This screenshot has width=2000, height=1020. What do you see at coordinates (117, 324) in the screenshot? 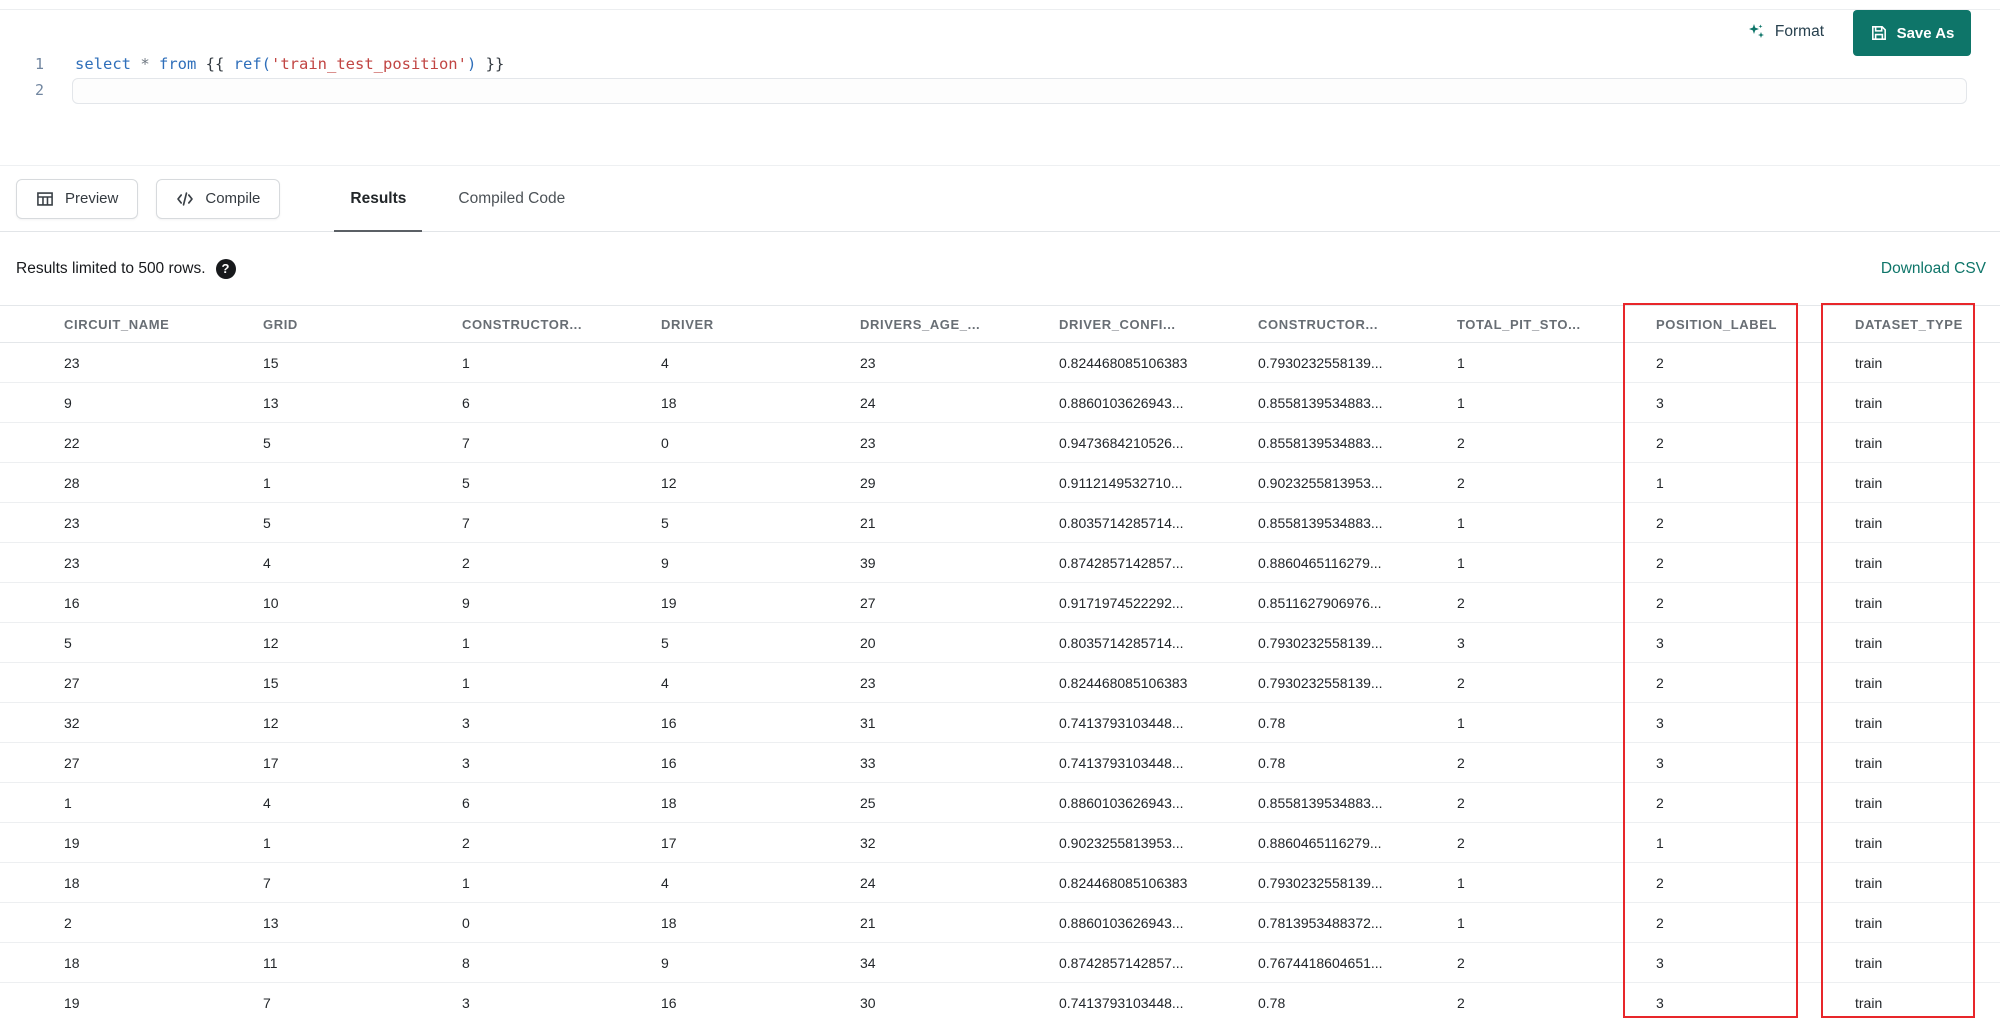
I see `column-header: CIRCUIT_NAME` at bounding box center [117, 324].